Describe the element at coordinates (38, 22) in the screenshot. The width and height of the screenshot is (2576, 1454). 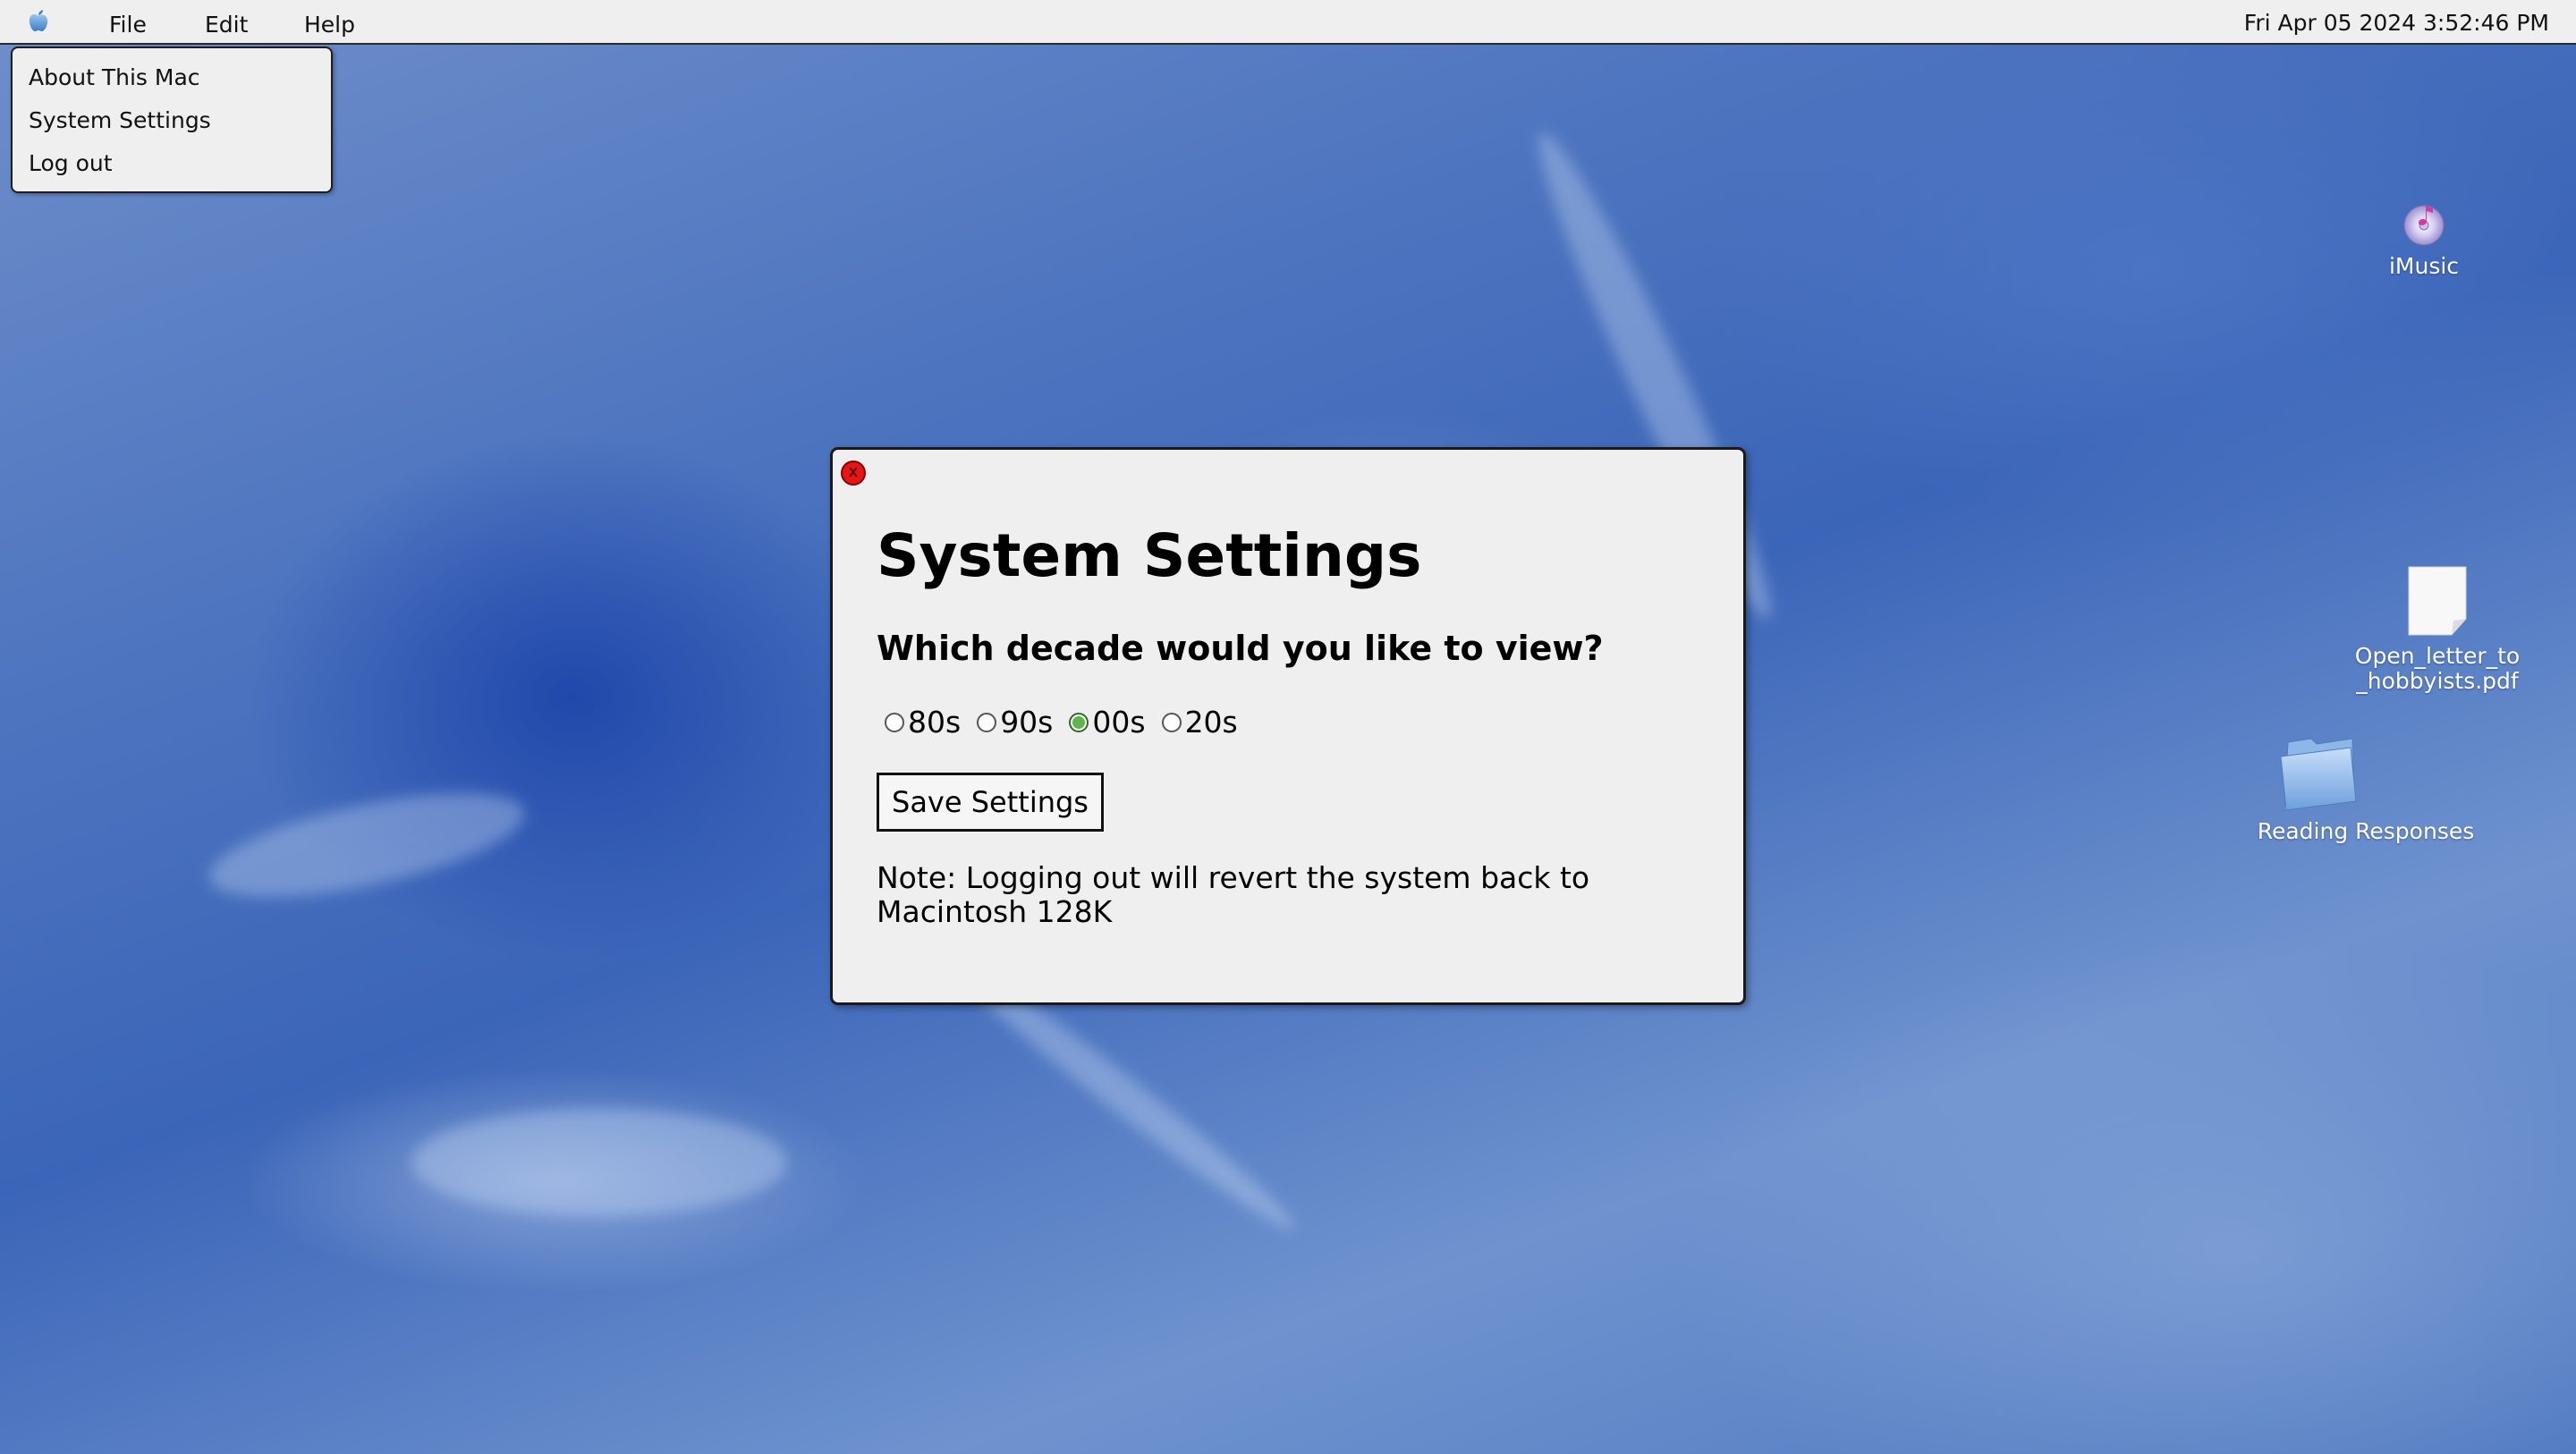
I see `apple-logo-icon` at that location.